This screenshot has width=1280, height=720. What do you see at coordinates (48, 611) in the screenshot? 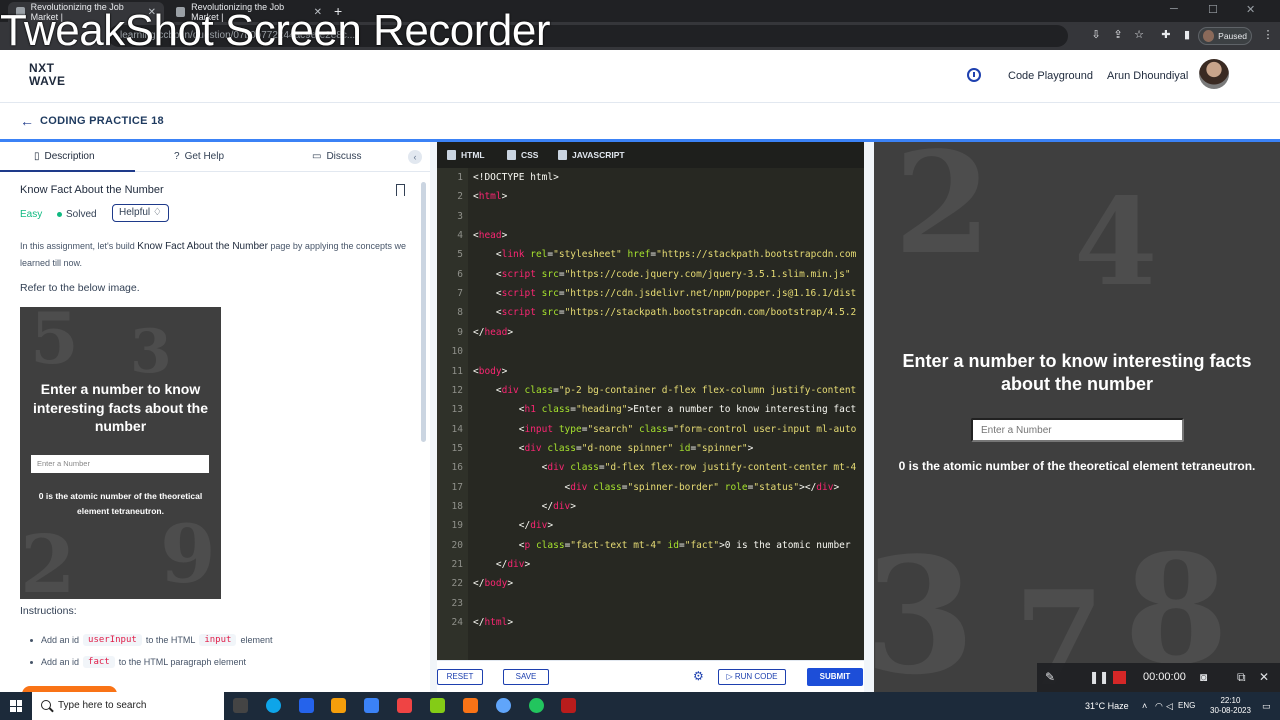
I see `instructions-heading: Instructions:` at bounding box center [48, 611].